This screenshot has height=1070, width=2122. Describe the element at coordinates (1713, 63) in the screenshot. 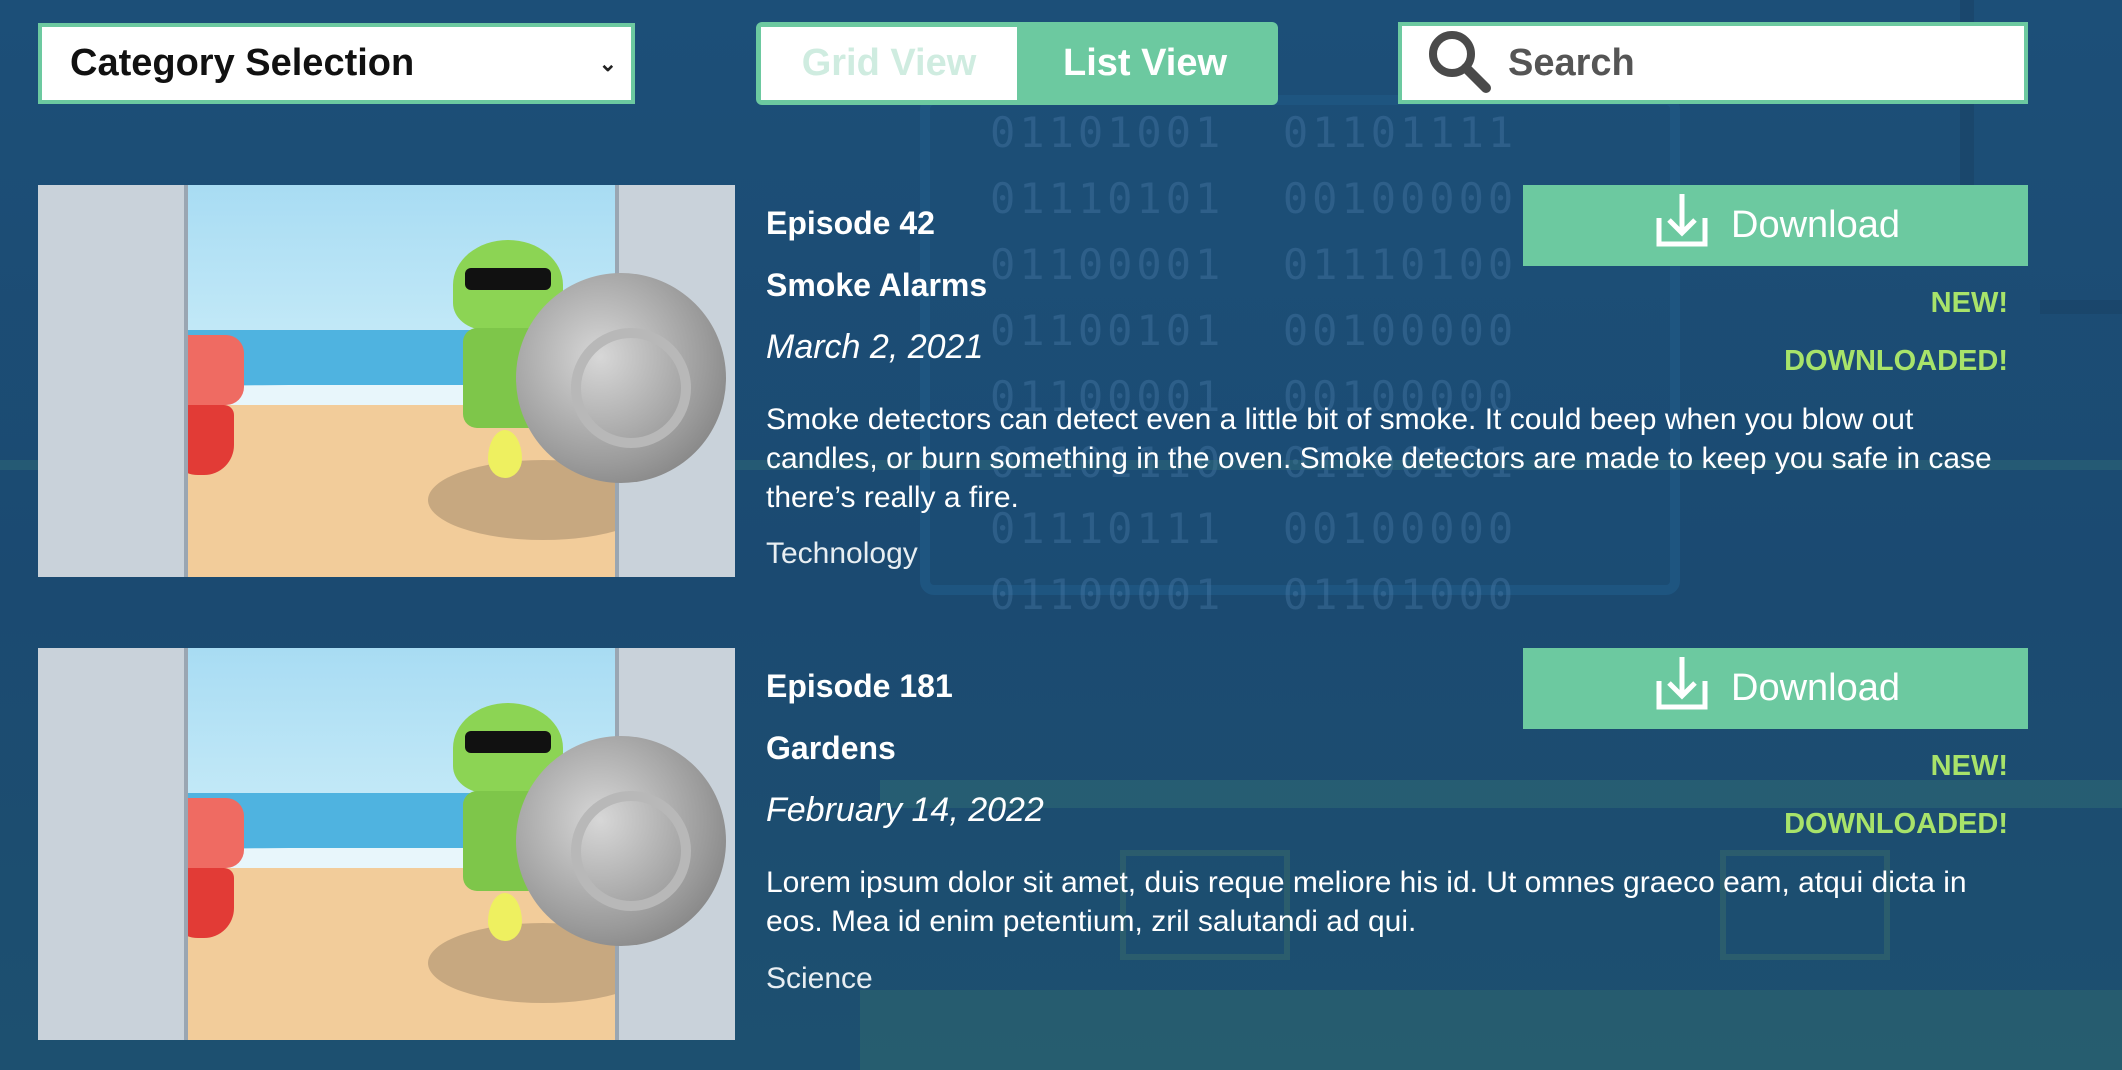

I see `search-box: Search` at that location.